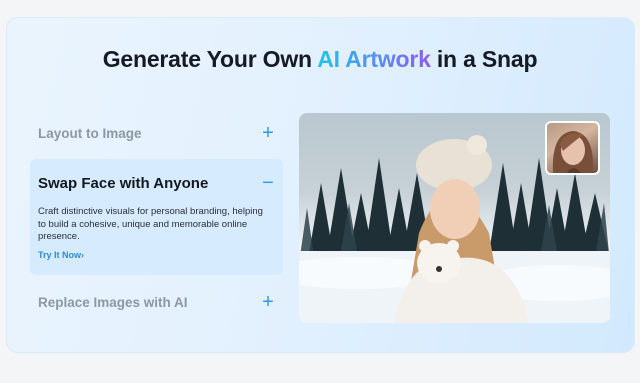  I want to click on accordion-item-replace-images: Replace Images with AI +, so click(156, 302).